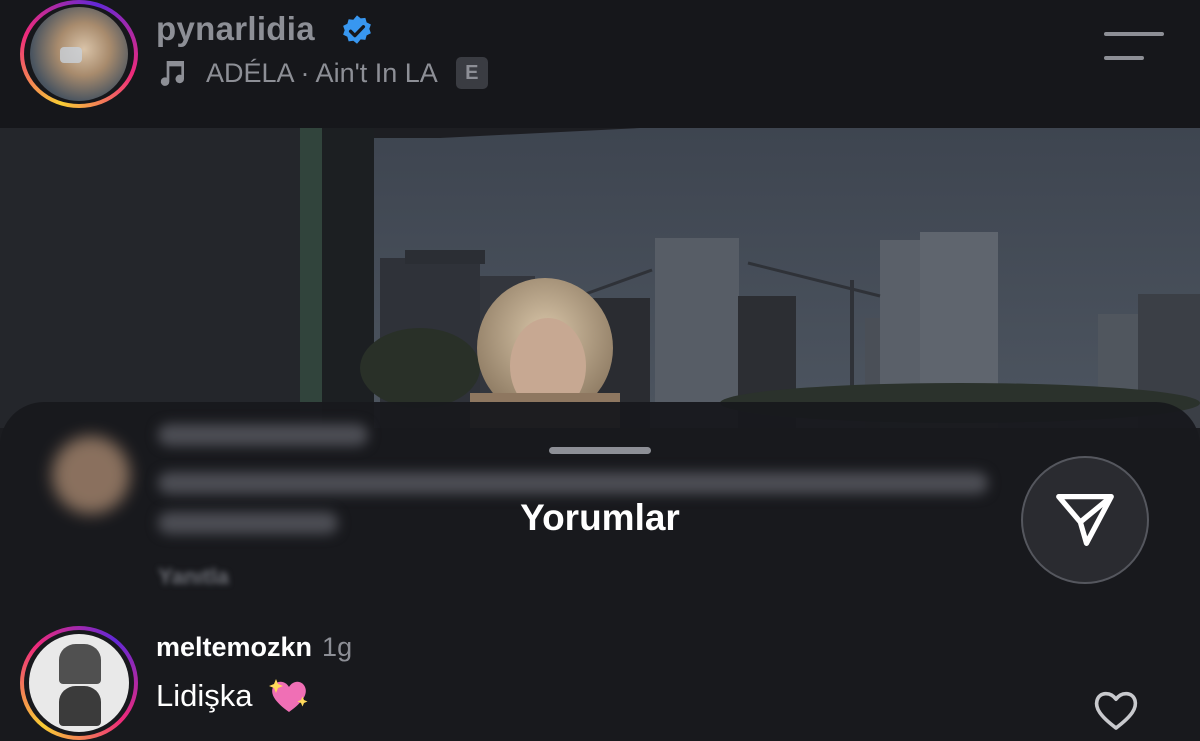 Image resolution: width=1200 pixels, height=741 pixels. I want to click on sheet-title: Yorumlar, so click(600, 517).